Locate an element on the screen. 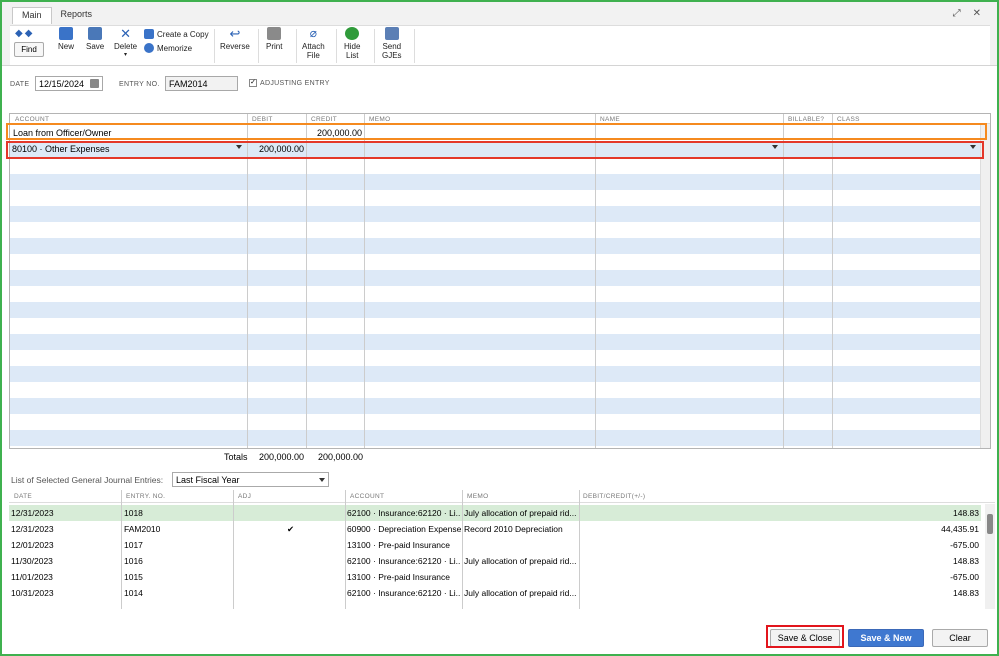 The height and width of the screenshot is (656, 999). find-button: Find is located at coordinates (29, 49).